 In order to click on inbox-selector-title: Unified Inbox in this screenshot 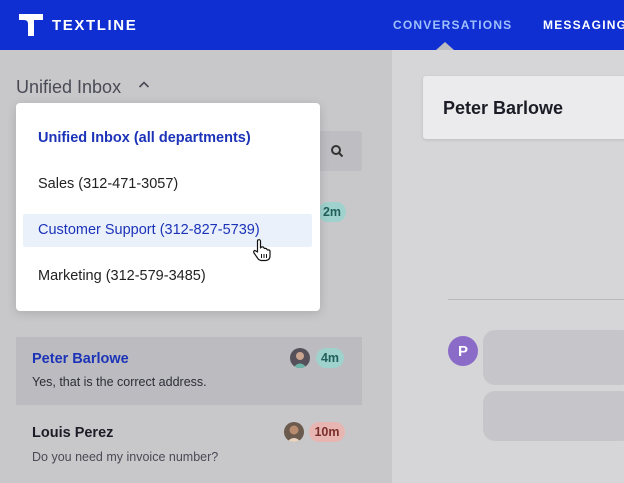, I will do `click(68, 87)`.